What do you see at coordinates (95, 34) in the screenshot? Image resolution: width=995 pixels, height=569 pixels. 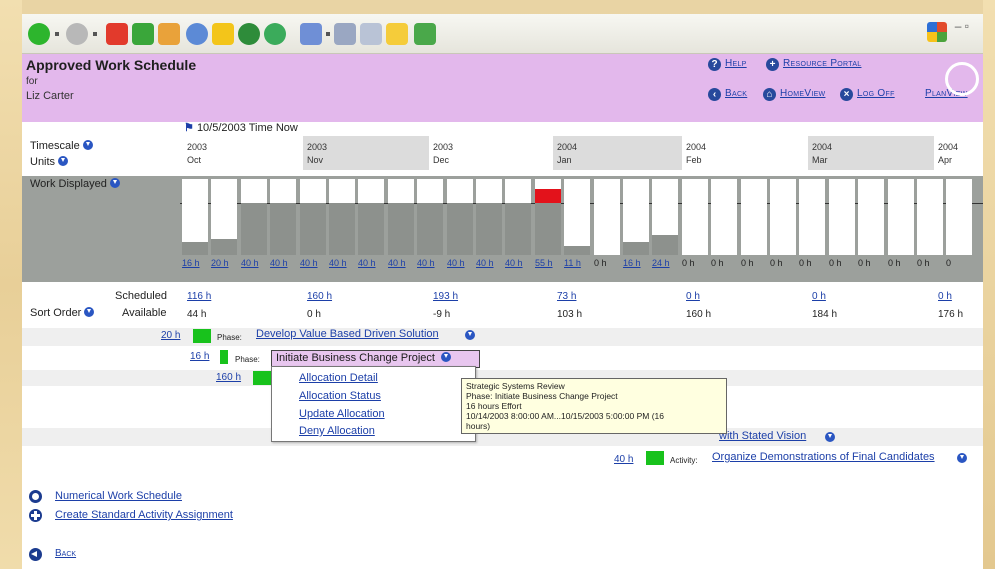 I see `forward-dropdown-icon` at bounding box center [95, 34].